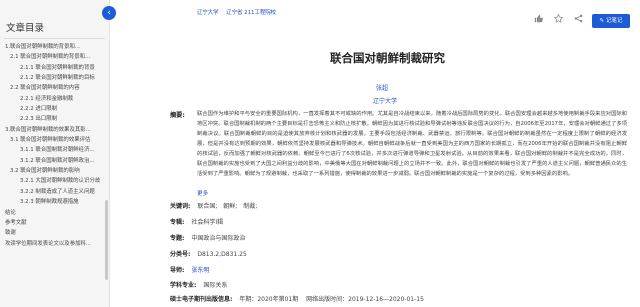  What do you see at coordinates (54, 99) in the screenshot?
I see `toc-item: 2.2.1 经济和金融制裁` at bounding box center [54, 99].